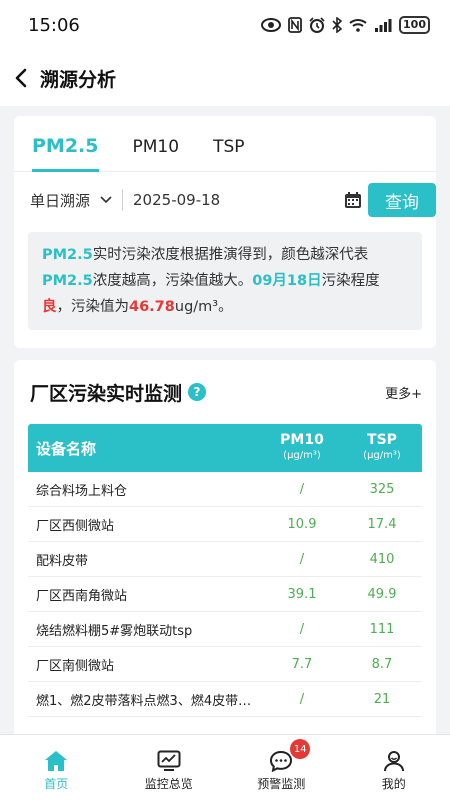 The width and height of the screenshot is (450, 800). I want to click on tab-overview: 监控总览, so click(169, 767).